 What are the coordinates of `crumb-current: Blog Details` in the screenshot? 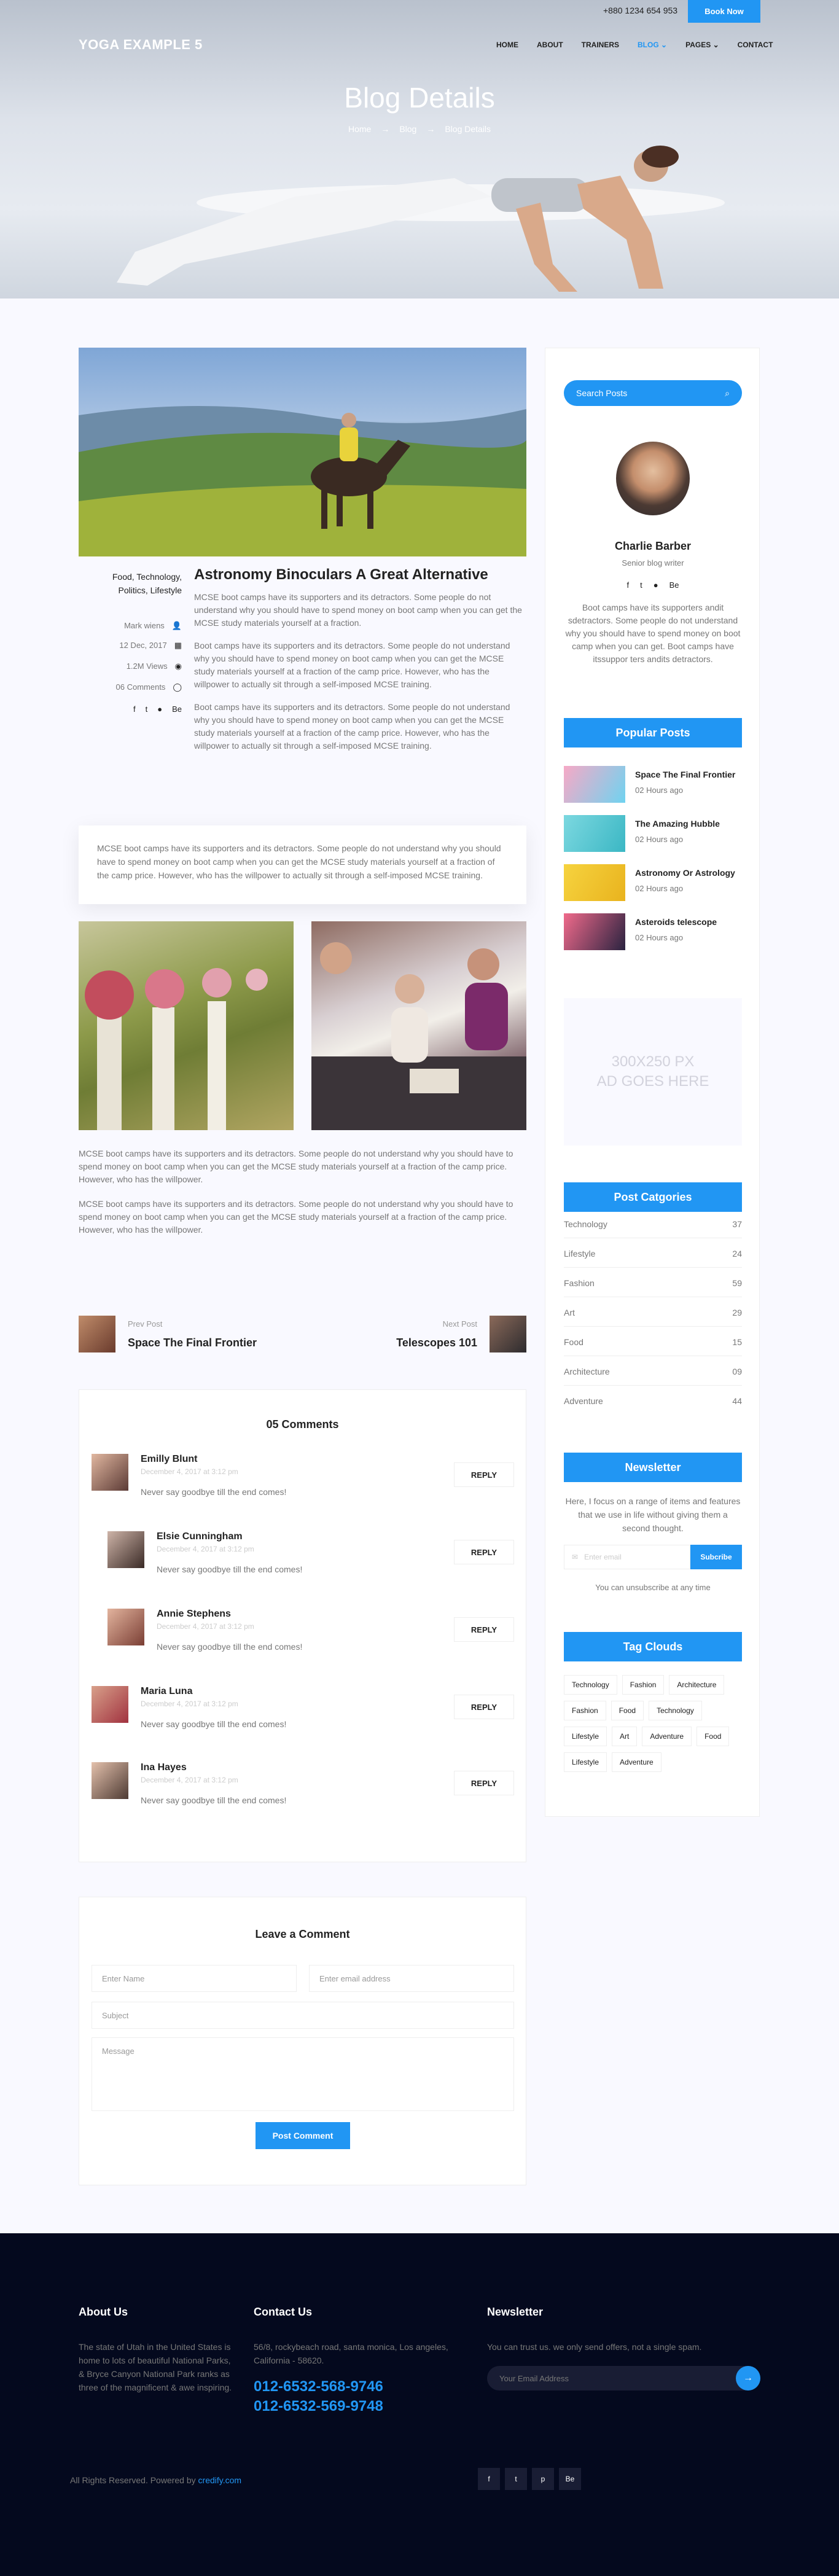 It's located at (468, 129).